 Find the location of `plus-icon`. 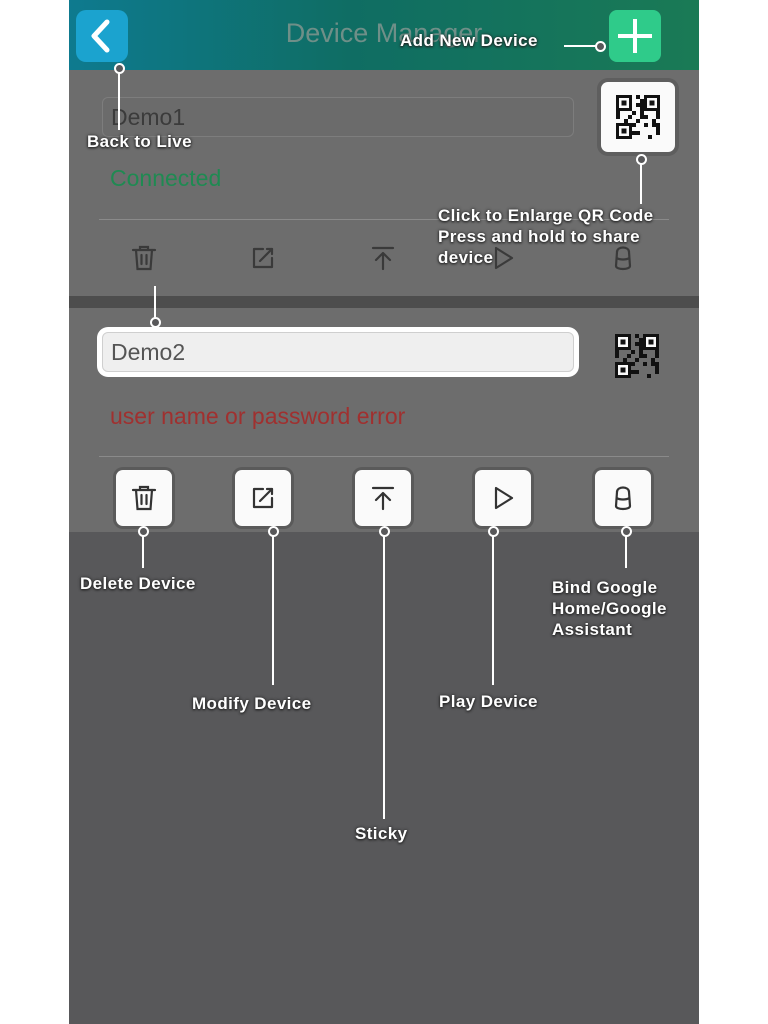

plus-icon is located at coordinates (635, 36).